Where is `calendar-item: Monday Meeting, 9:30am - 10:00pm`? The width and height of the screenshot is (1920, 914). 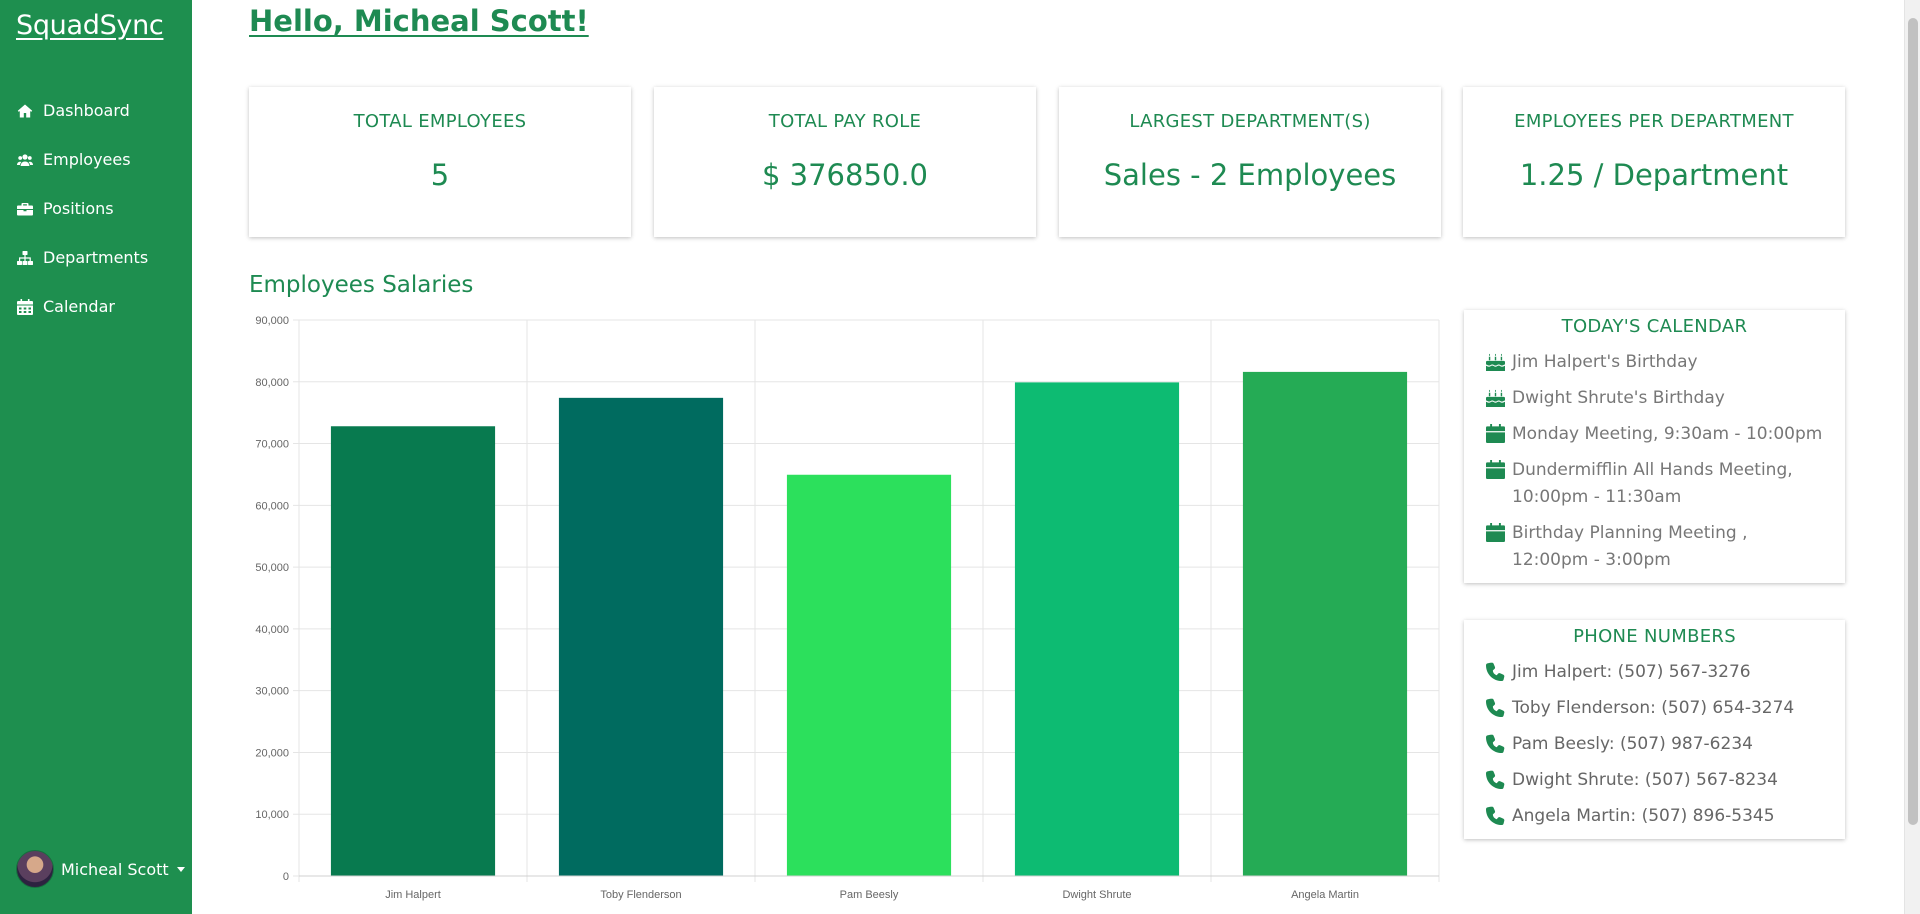 calendar-item: Monday Meeting, 9:30am - 10:00pm is located at coordinates (1654, 434).